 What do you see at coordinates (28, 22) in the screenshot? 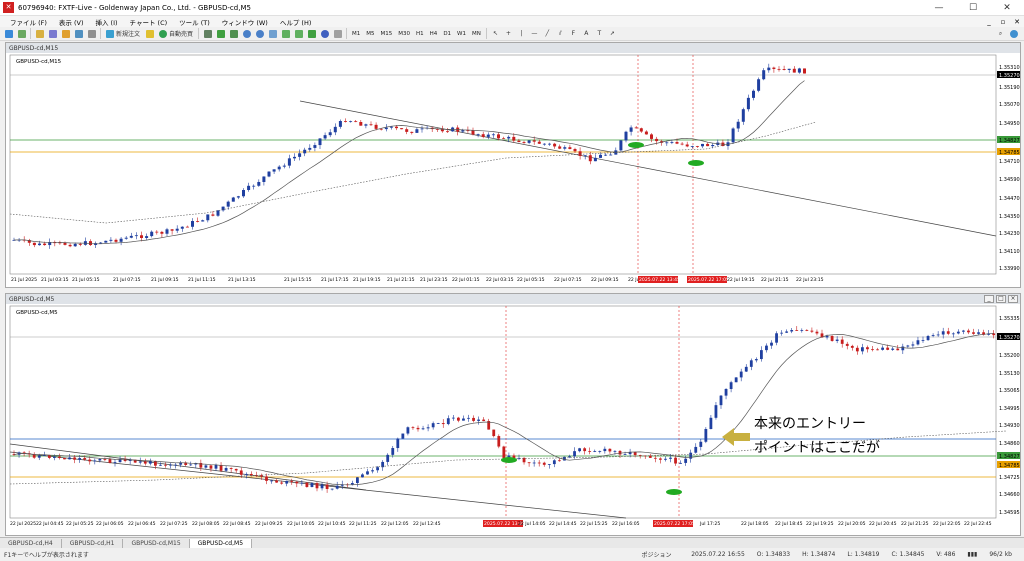
I see `menu-file: ファイル (F)` at bounding box center [28, 22].